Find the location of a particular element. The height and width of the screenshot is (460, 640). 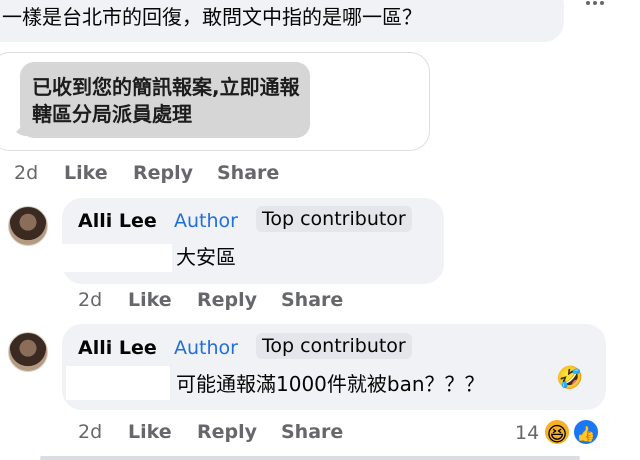

comment-text: 一樣是台北市的回復，敢問文中指的是哪一區？ is located at coordinates (212, 17).